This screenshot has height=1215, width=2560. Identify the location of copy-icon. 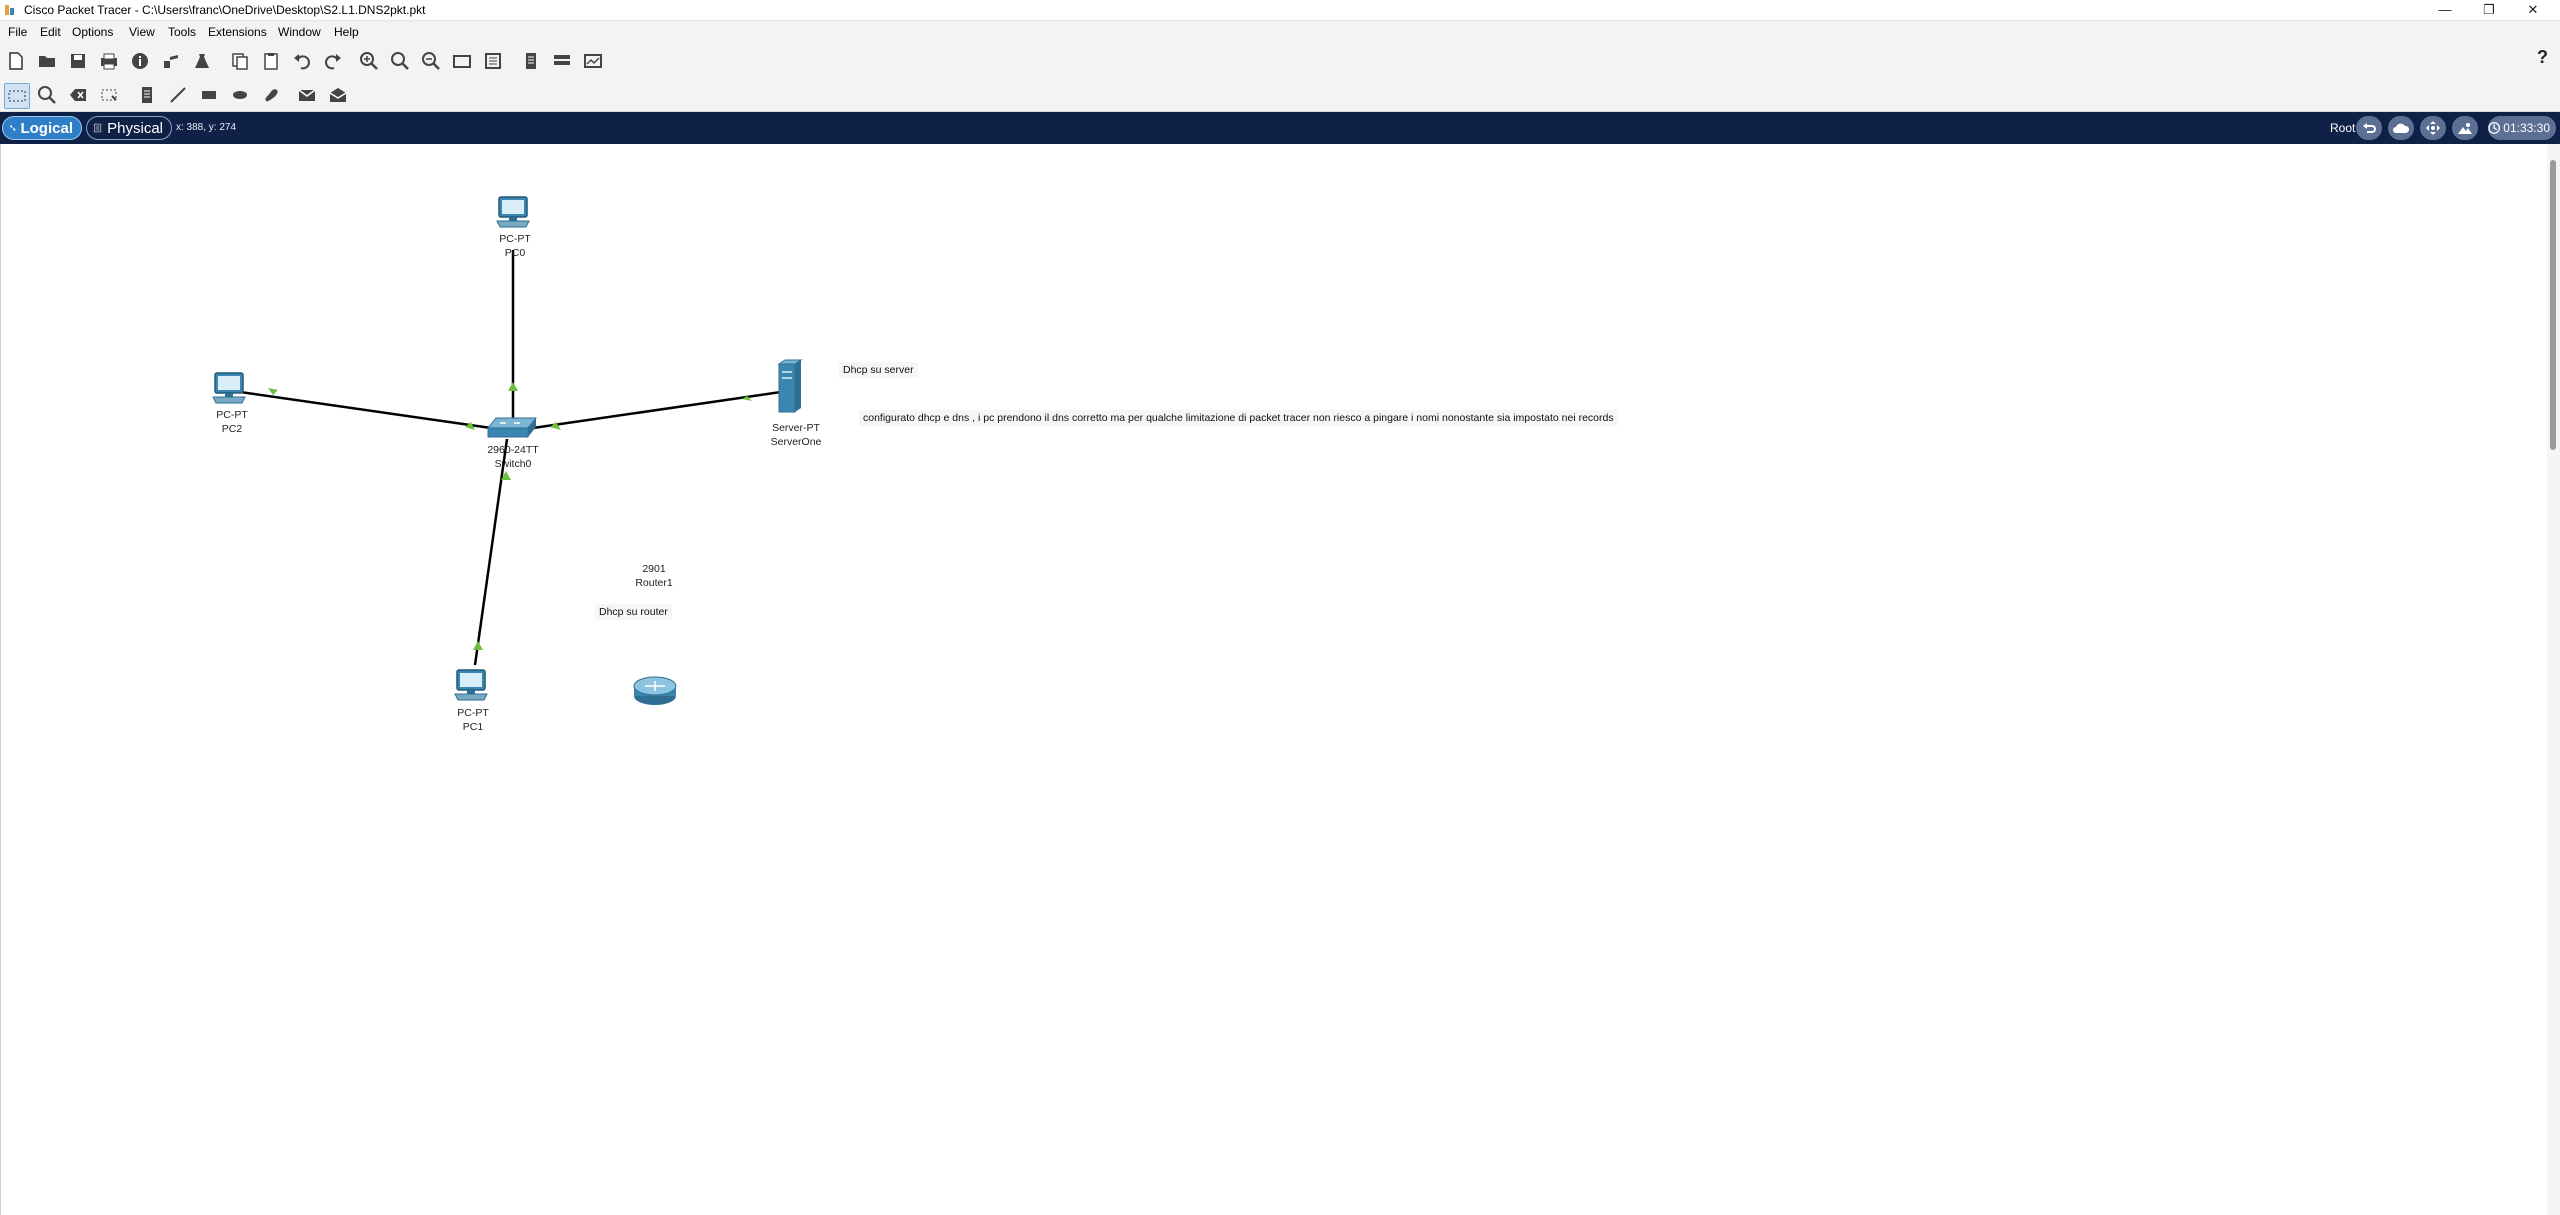
(240, 61).